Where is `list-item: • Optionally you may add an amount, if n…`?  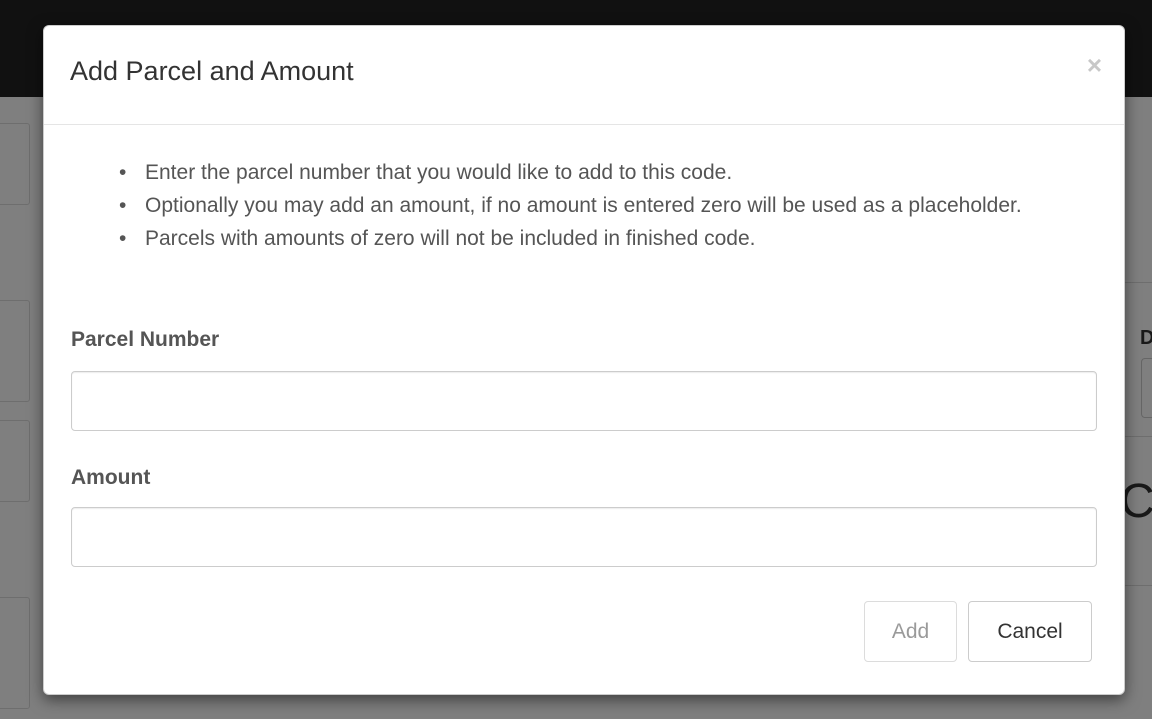
list-item: • Optionally you may add an amount, if n… is located at coordinates (579, 205).